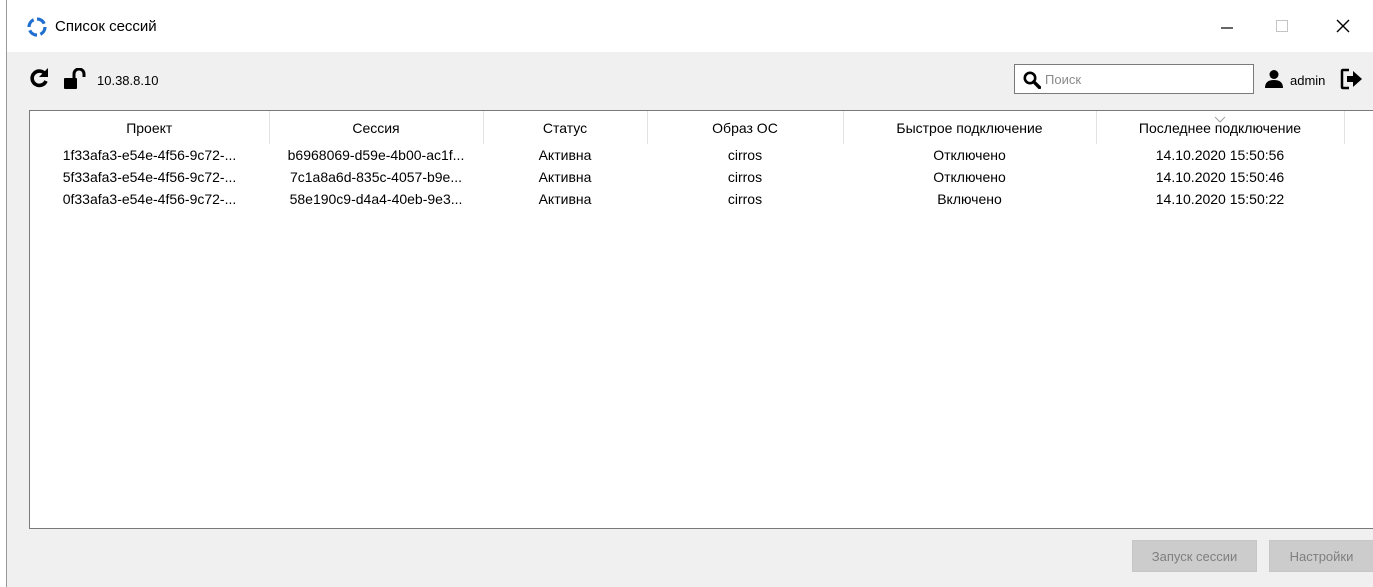 The image size is (1373, 587). What do you see at coordinates (1352, 80) in the screenshot?
I see `logout-icon` at bounding box center [1352, 80].